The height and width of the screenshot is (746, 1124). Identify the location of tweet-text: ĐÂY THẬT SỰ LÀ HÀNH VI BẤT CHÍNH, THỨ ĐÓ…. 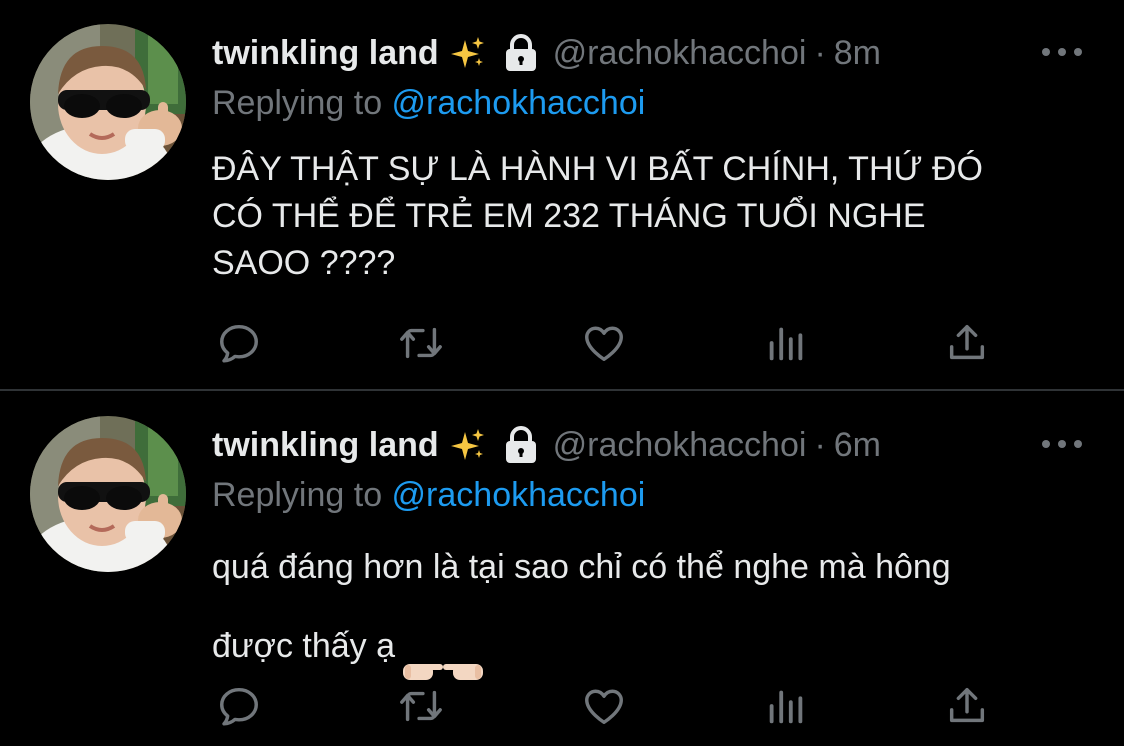
(597, 216).